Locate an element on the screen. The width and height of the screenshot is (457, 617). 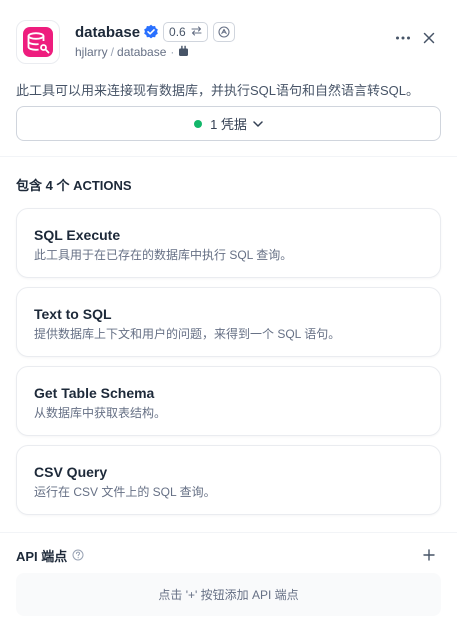
author-row: hjlarry / database · is located at coordinates (132, 52).